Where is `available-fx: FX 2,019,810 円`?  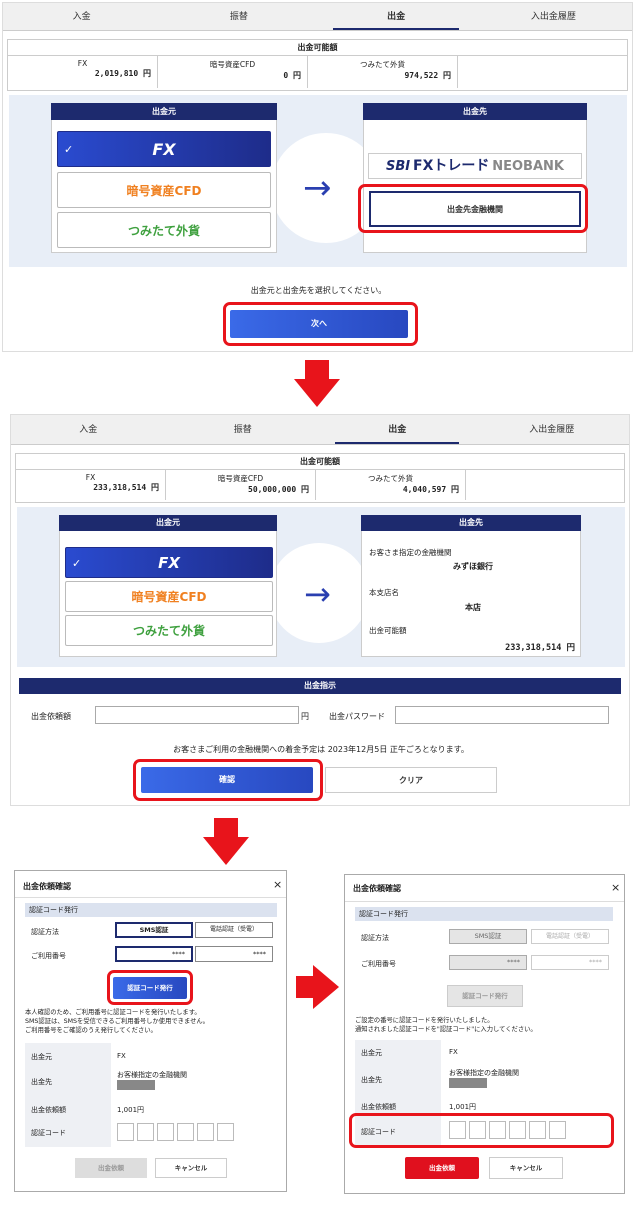
available-fx: FX 2,019,810 円 is located at coordinates (83, 72).